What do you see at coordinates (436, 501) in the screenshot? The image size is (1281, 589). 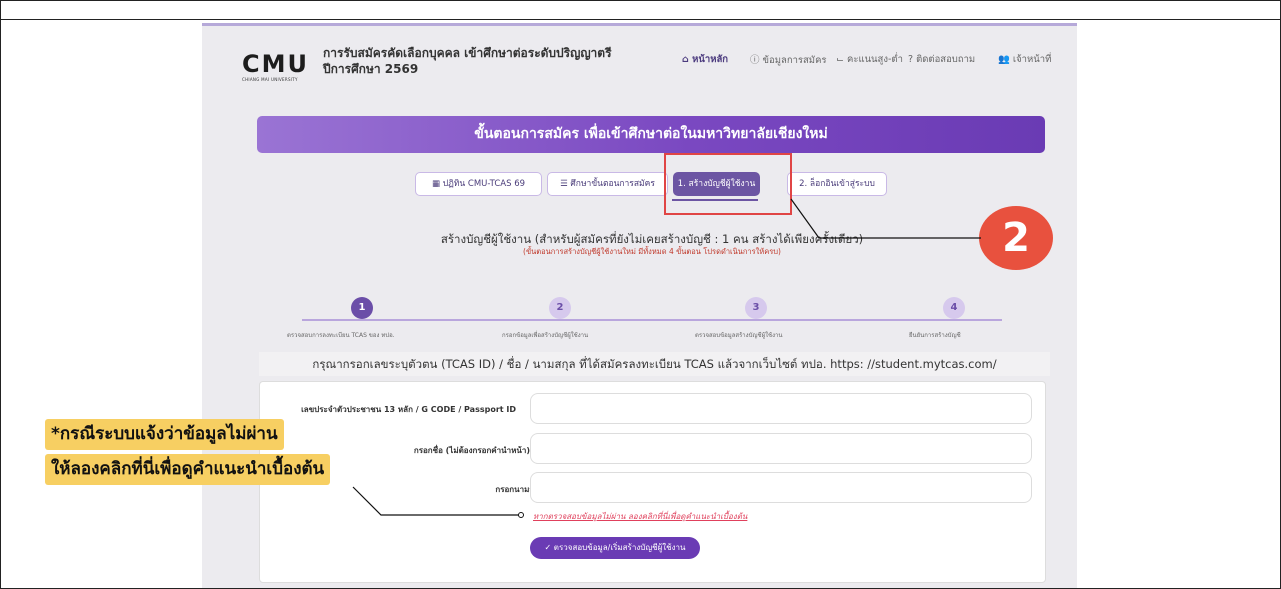 I see `note-leader-line` at bounding box center [436, 501].